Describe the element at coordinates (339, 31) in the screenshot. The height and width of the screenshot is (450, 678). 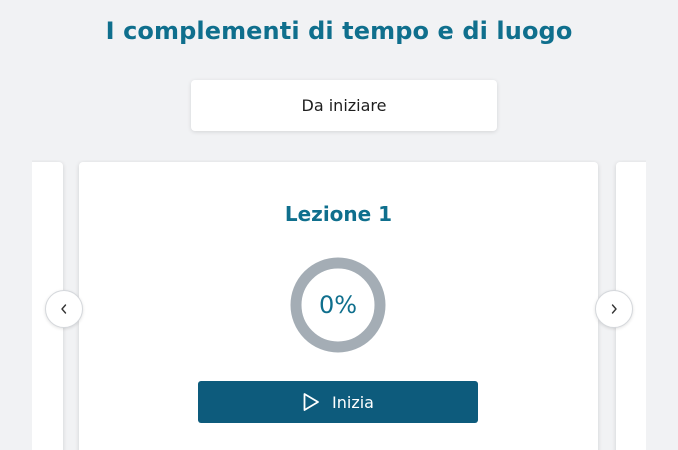
I see `page-title: I complementi di tempo e di luogo` at that location.